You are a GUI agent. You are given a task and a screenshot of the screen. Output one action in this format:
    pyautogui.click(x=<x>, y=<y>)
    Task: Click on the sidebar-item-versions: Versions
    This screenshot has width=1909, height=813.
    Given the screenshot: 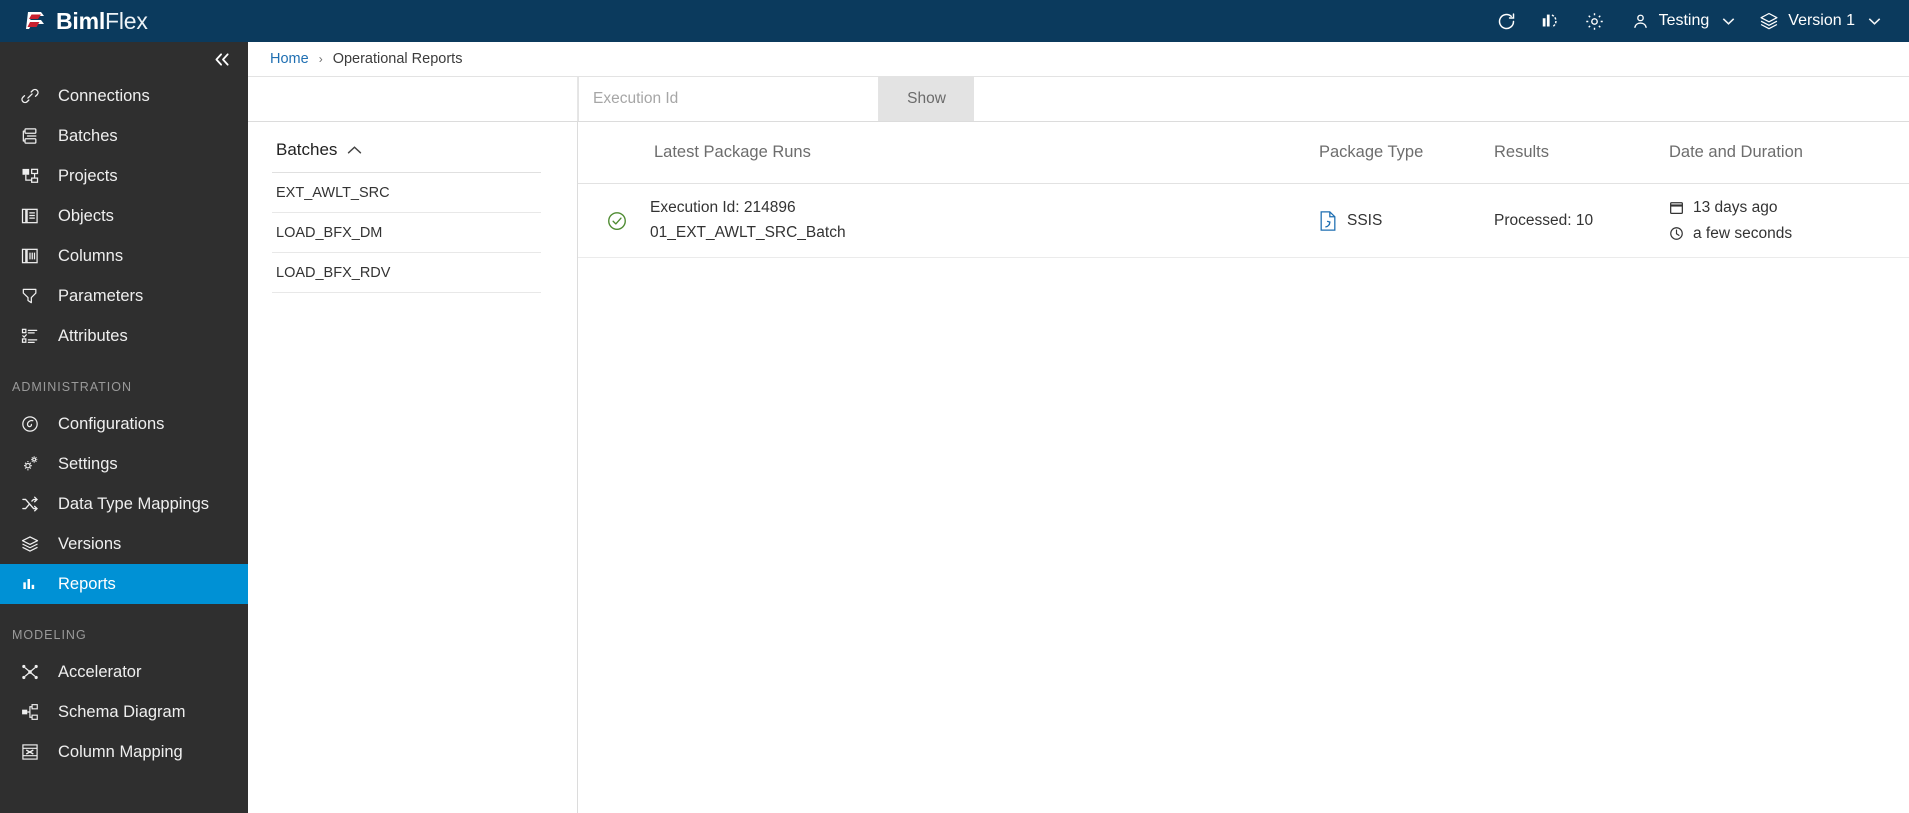 What is the action you would take?
    pyautogui.click(x=124, y=544)
    